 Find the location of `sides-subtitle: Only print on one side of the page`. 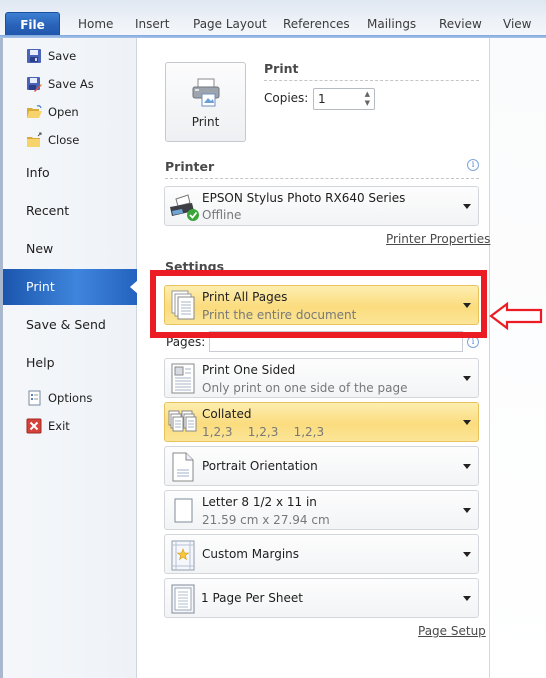

sides-subtitle: Only print on one side of the page is located at coordinates (305, 388).